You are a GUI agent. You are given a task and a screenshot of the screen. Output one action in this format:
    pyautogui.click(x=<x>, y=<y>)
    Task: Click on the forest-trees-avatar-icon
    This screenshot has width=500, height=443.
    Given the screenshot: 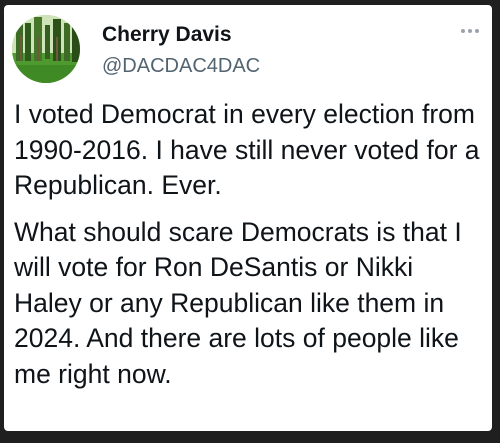 What is the action you would take?
    pyautogui.click(x=46, y=49)
    